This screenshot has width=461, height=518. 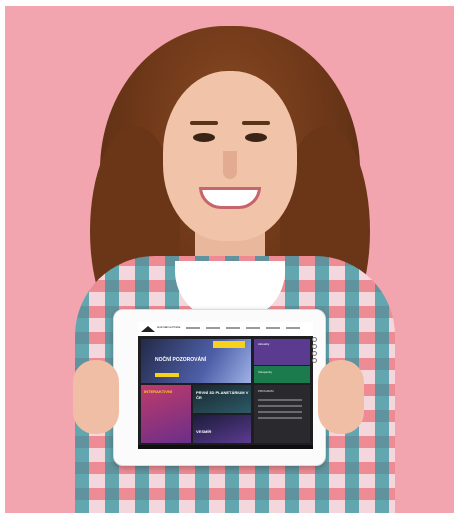 What do you see at coordinates (166, 414) in the screenshot?
I see `tile-interactive: INTERAKTIVNÍ` at bounding box center [166, 414].